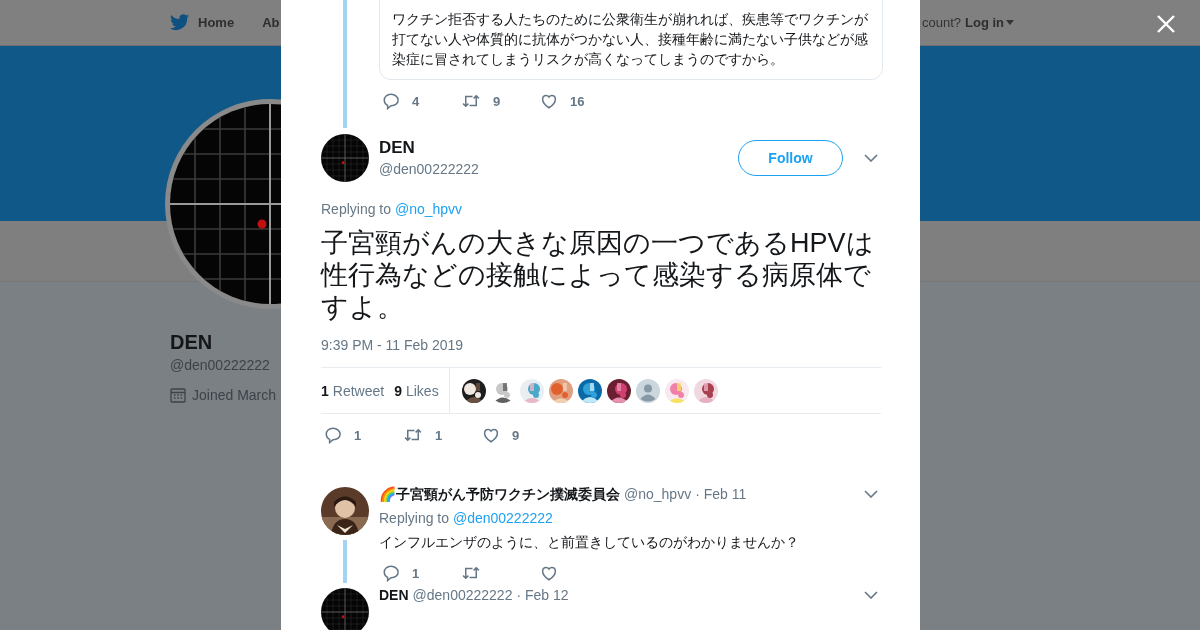 This screenshot has width=1200, height=630. I want to click on nav-link: Ab, so click(271, 22).